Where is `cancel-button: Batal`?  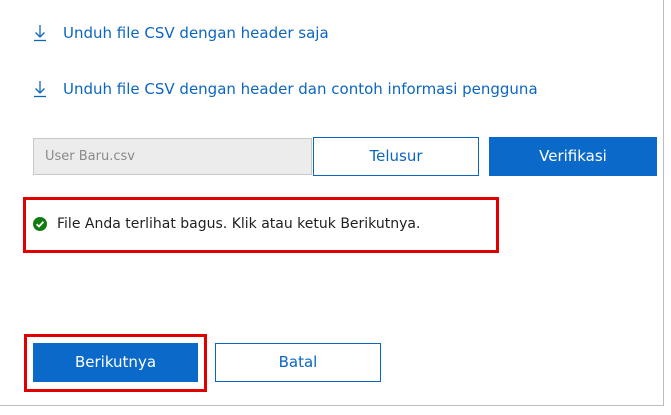 cancel-button: Batal is located at coordinates (298, 362).